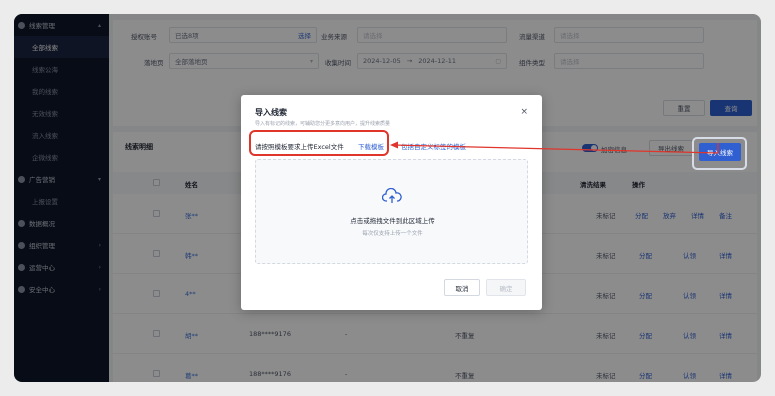  Describe the element at coordinates (271, 112) in the screenshot. I see `dialog-title: 导入线索` at that location.